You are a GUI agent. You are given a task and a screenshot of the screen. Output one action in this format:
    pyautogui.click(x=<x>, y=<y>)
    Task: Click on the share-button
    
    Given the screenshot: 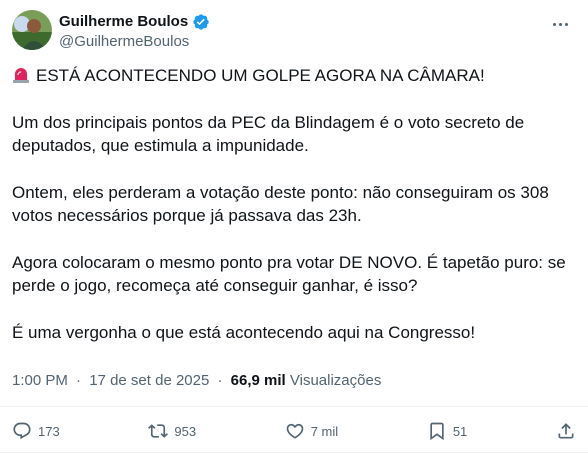 What is the action you would take?
    pyautogui.click(x=566, y=431)
    